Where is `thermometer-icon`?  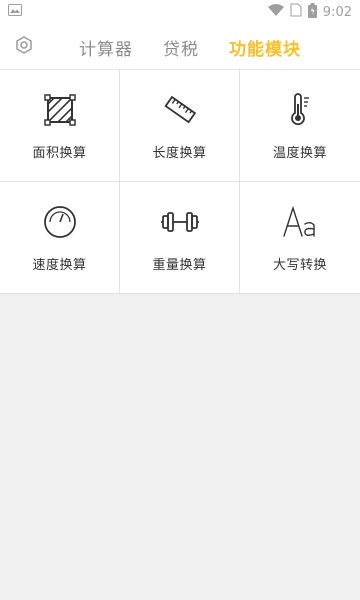
thermometer-icon is located at coordinates (300, 110).